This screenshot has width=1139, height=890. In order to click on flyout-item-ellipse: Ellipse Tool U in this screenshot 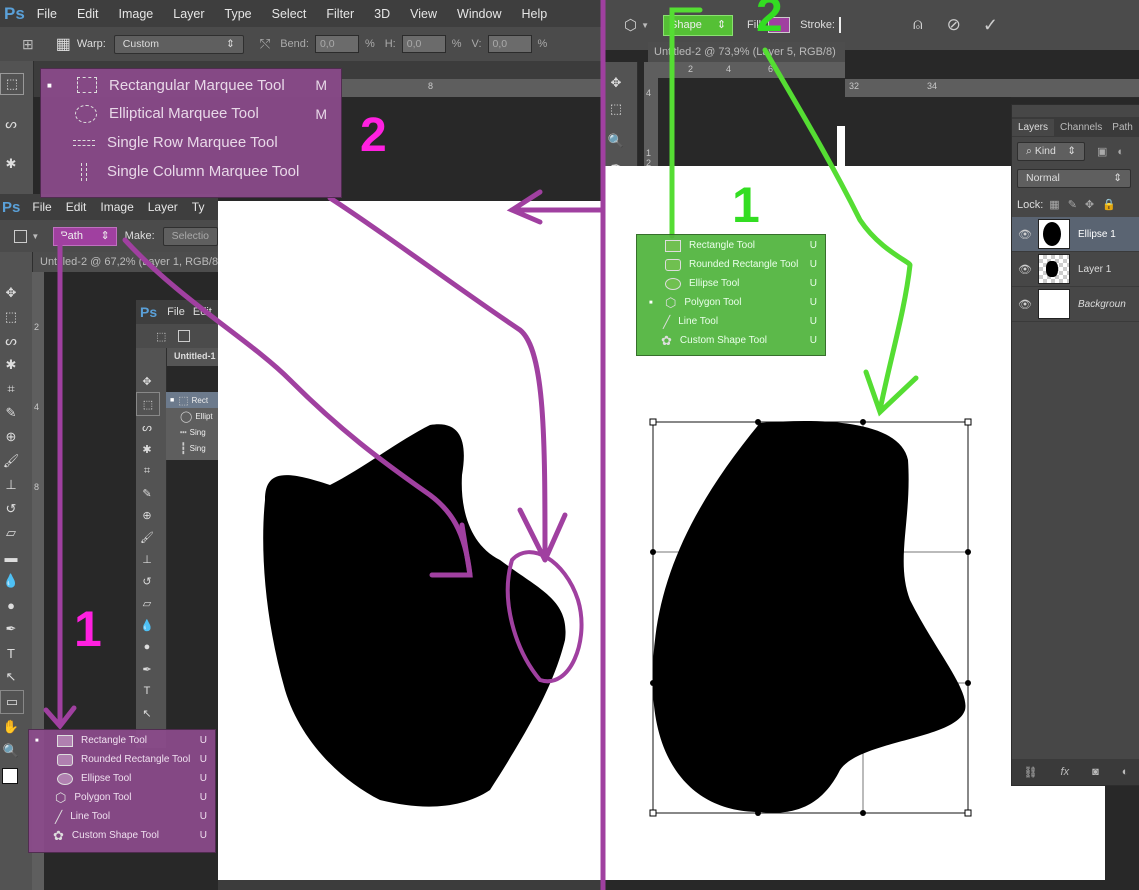, I will do `click(122, 778)`.